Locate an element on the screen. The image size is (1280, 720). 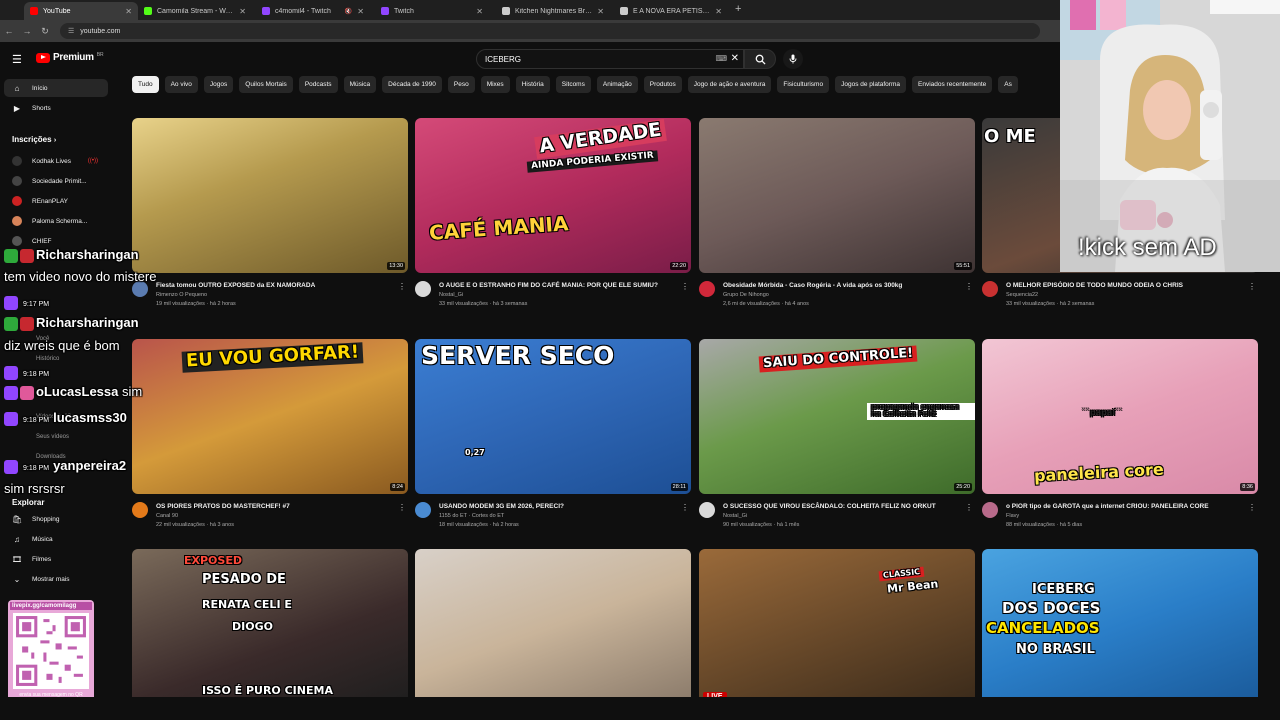
channel-name: 1155 do ET · Cortes do ET is located at coordinates (471, 516).